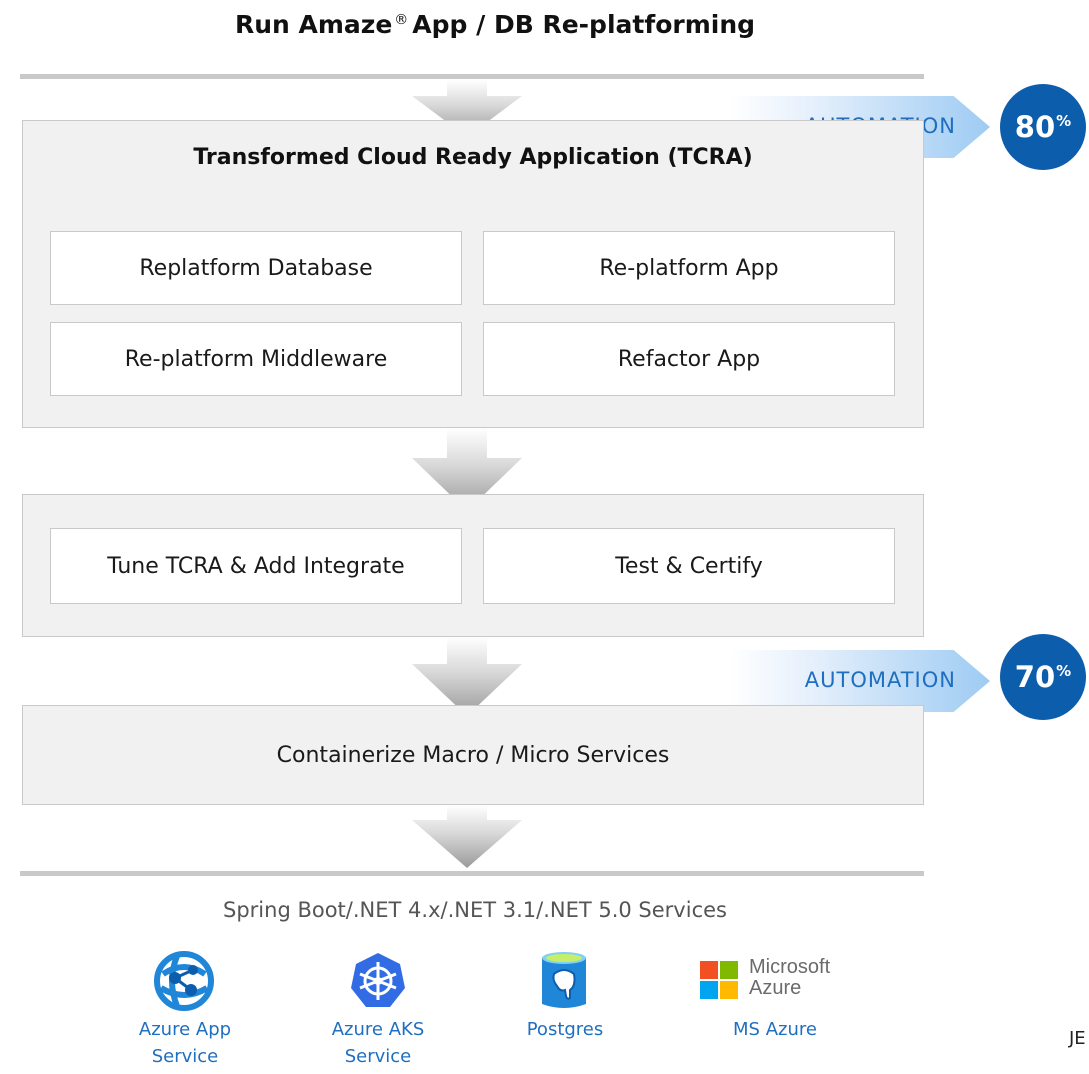  I want to click on azure-app-service-line2: Service, so click(185, 1056).